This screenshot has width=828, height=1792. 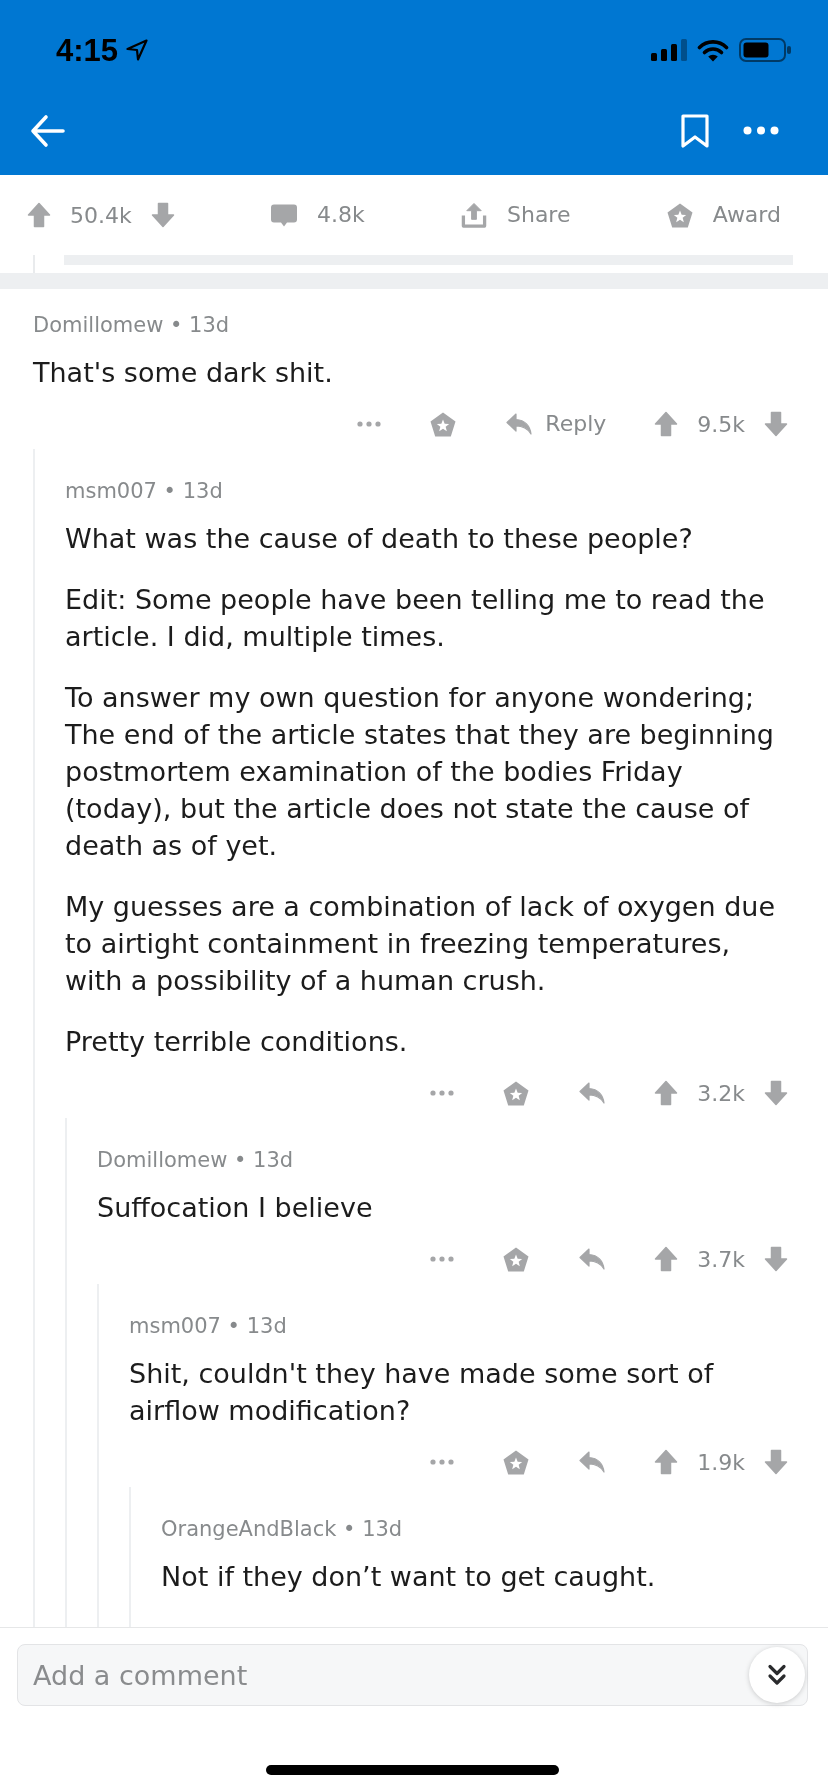 I want to click on comment-text: That's some dark shit., so click(x=183, y=373).